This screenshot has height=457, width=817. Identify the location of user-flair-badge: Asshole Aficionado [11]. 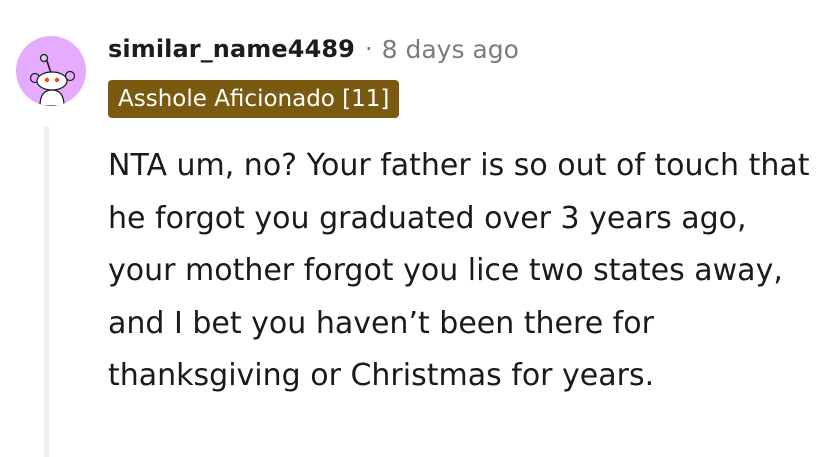
(254, 99).